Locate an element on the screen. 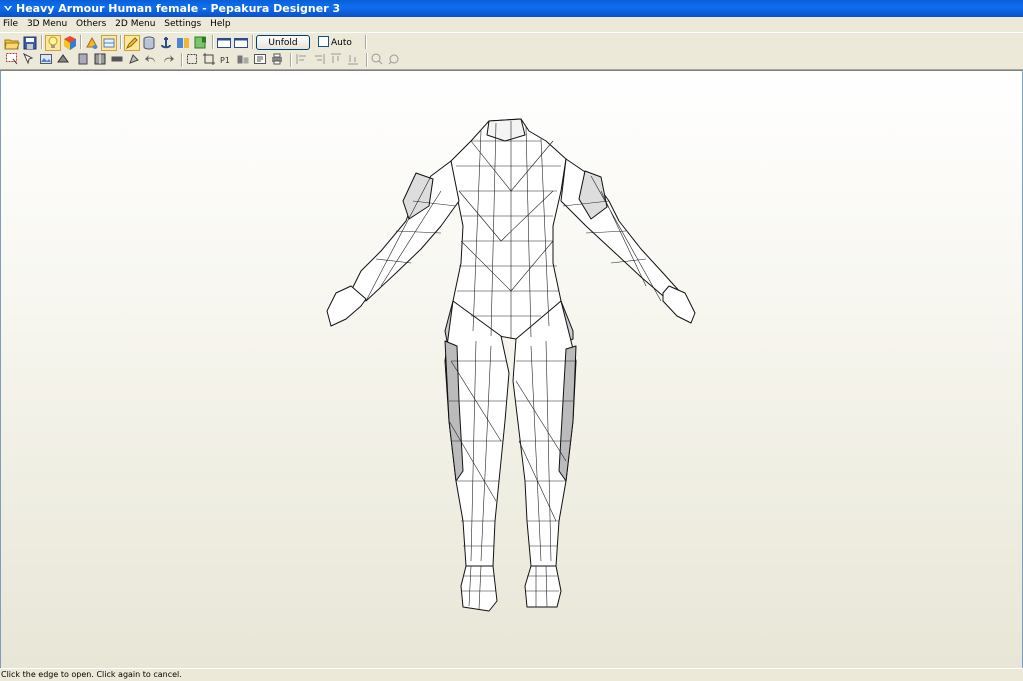  parts-icon is located at coordinates (183, 43).